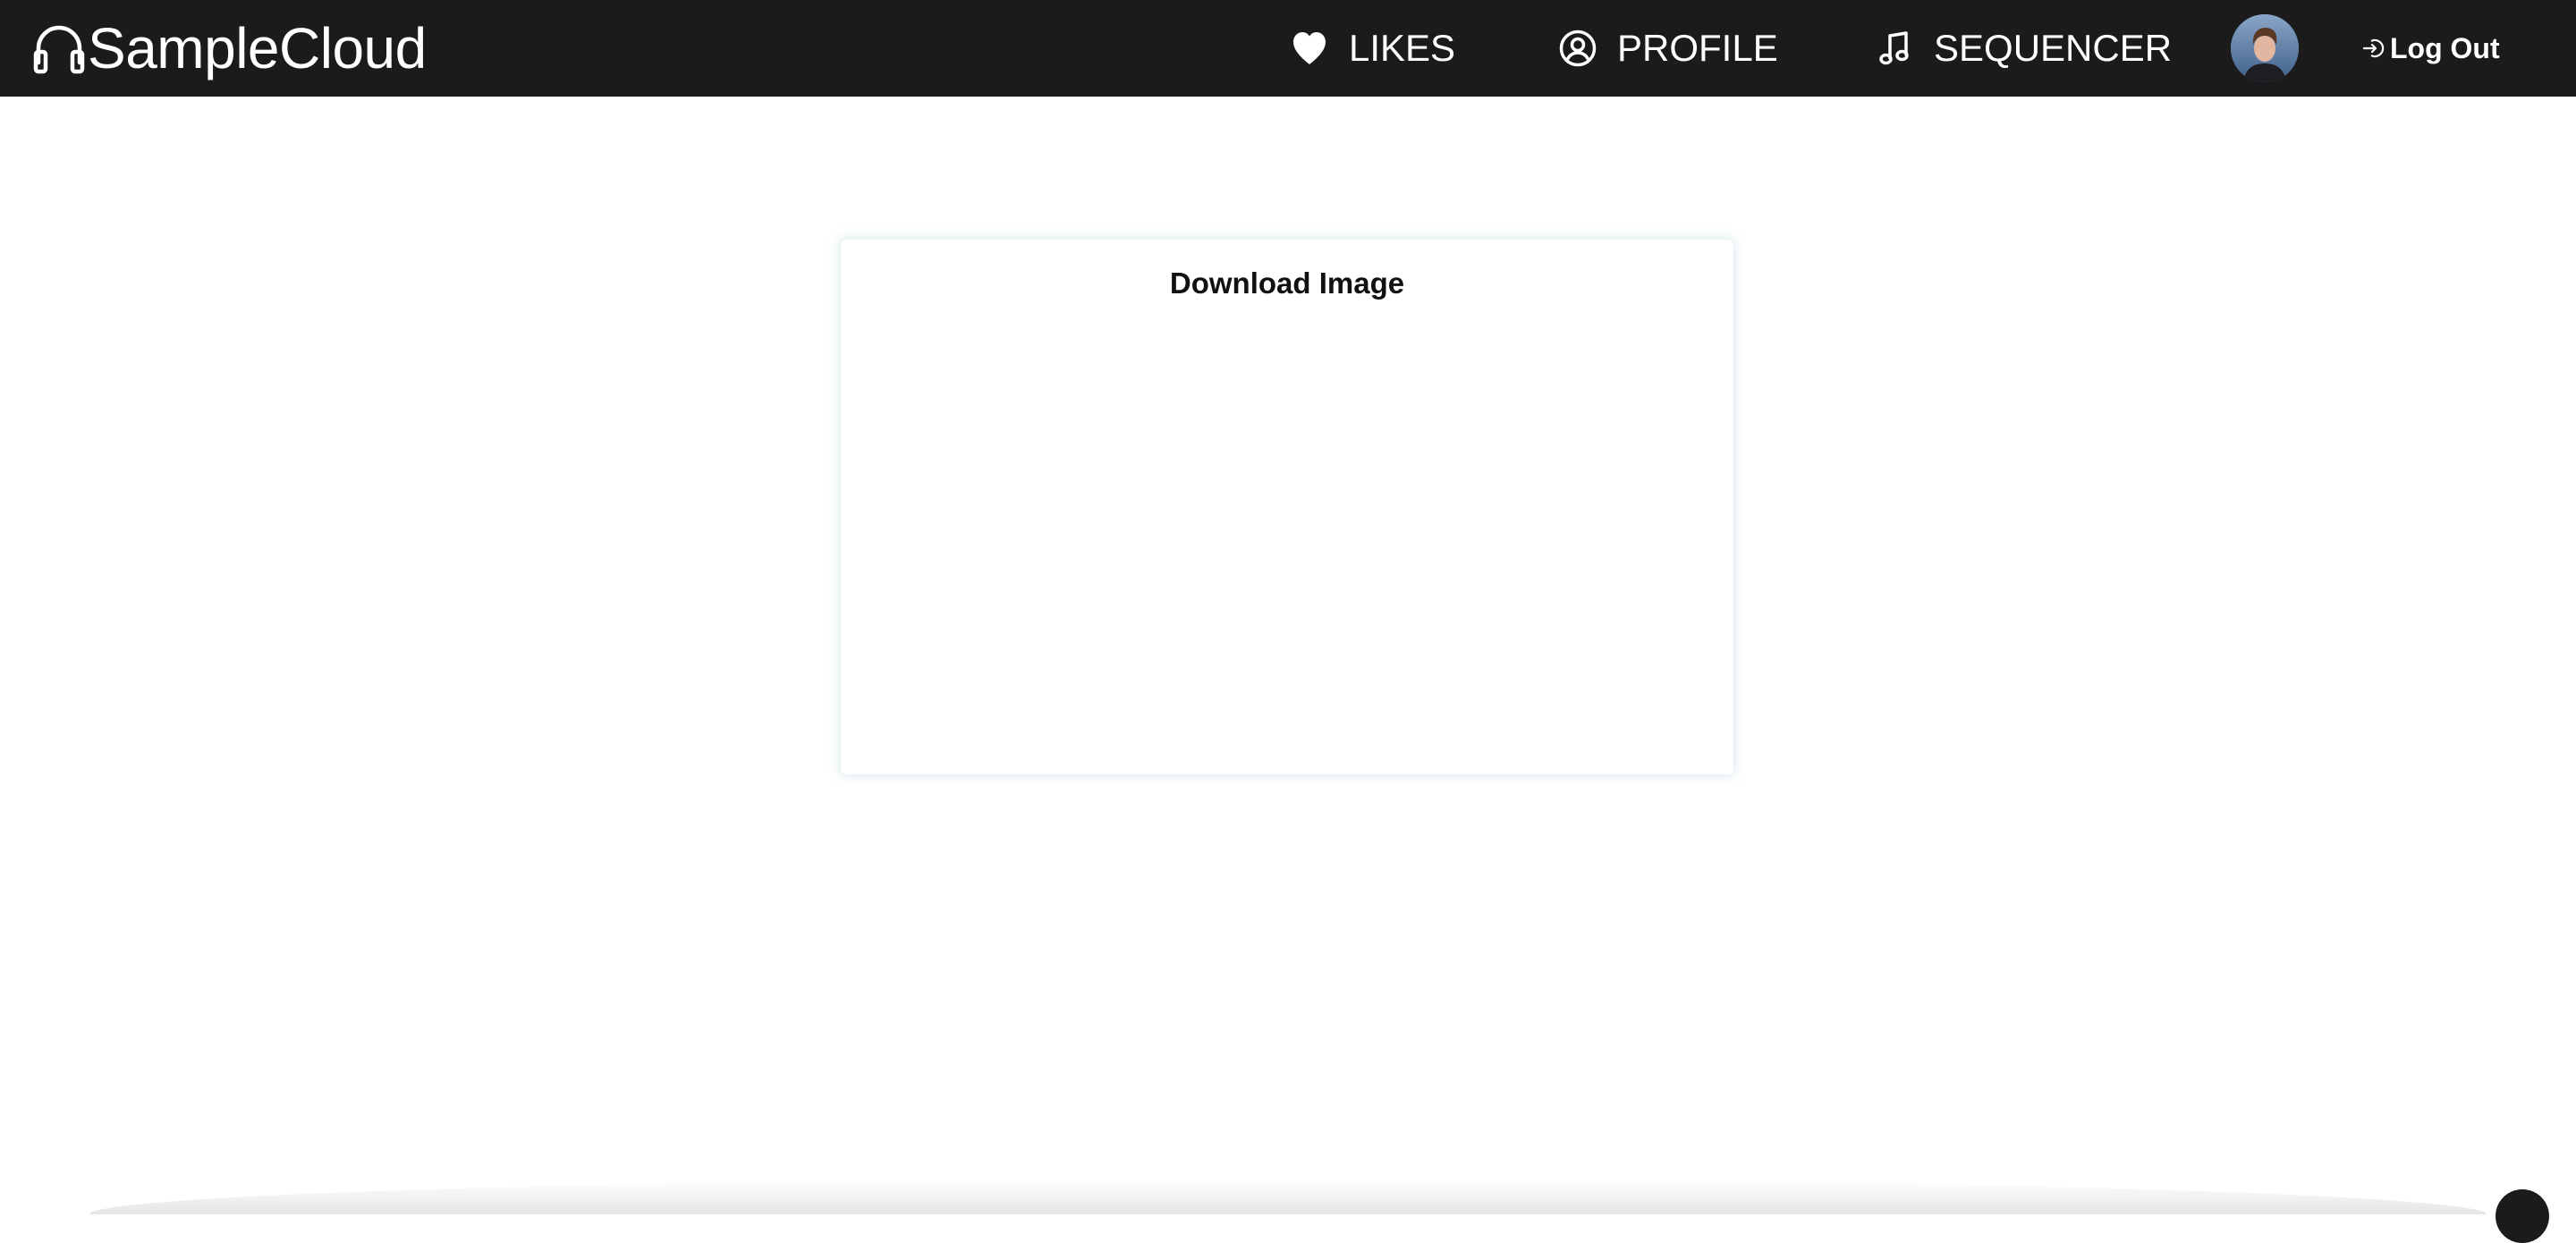  Describe the element at coordinates (1894, 48) in the screenshot. I see `music-note-icon` at that location.